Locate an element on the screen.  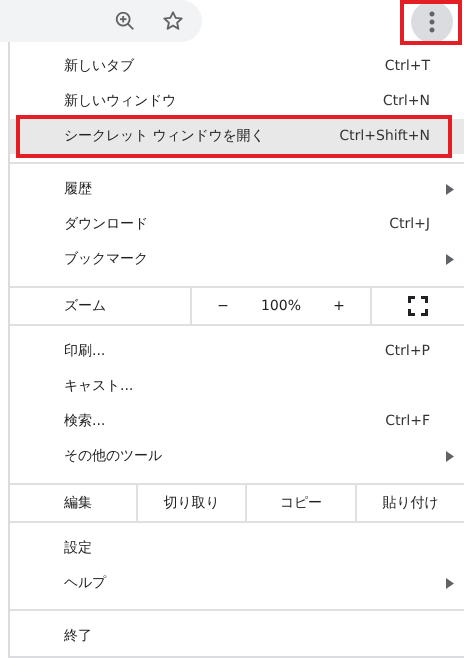
menu-item-label: 新しいウィンドウ is located at coordinates (120, 101).